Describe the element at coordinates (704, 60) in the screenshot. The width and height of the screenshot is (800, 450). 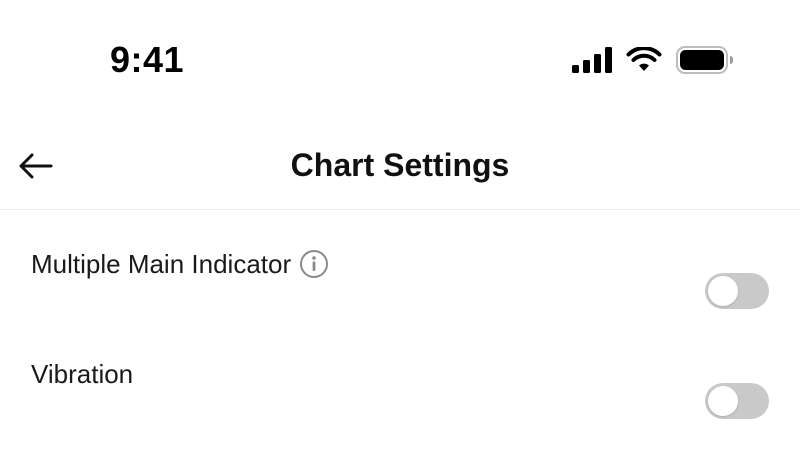
I see `battery-icon` at that location.